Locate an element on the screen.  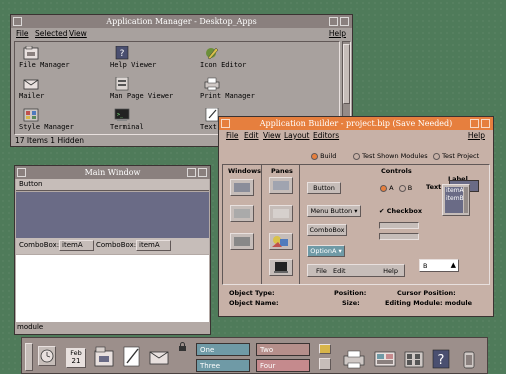
radio-a-icon is located at coordinates (383, 188).